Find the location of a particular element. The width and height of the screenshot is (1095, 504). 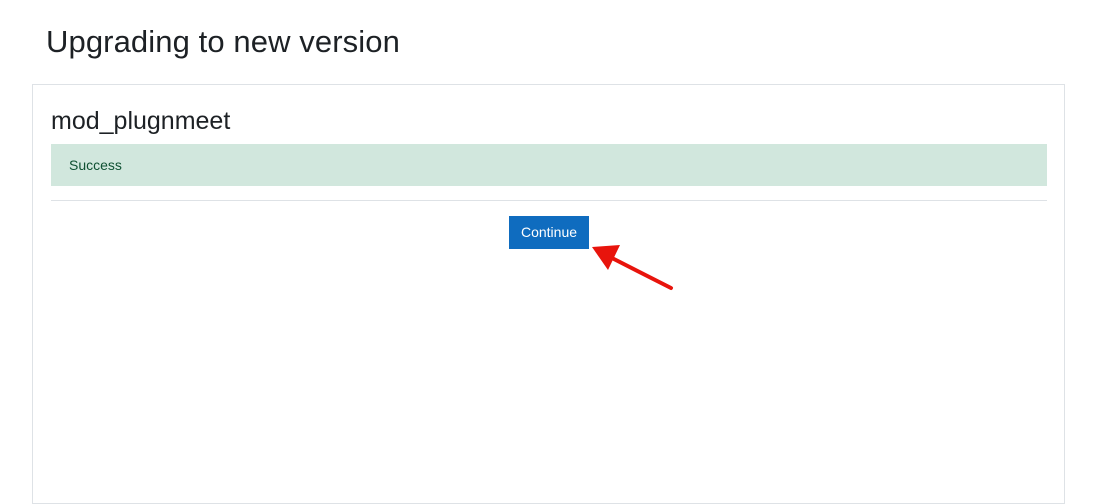

plugin-name-heading: mod_plugnmeet is located at coordinates (141, 121).